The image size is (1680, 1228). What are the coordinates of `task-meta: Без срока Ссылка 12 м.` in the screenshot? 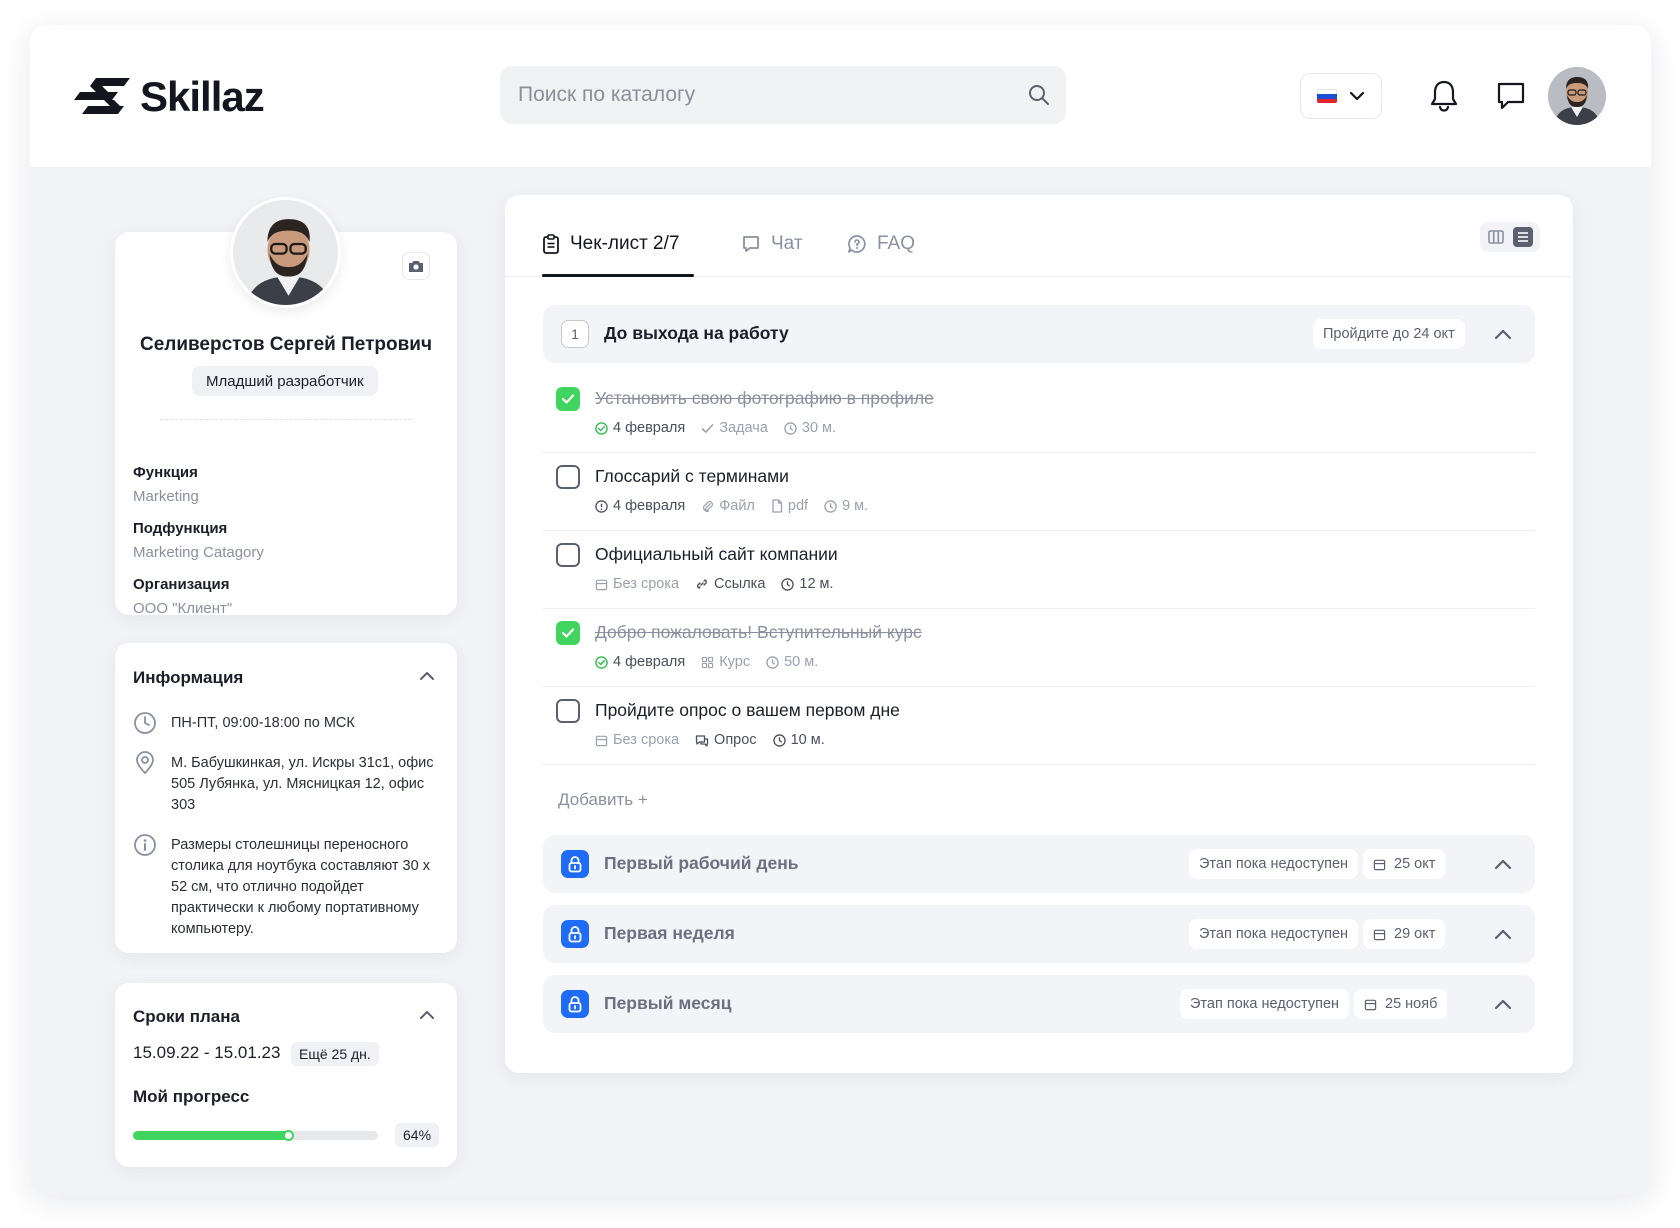 It's located at (714, 584).